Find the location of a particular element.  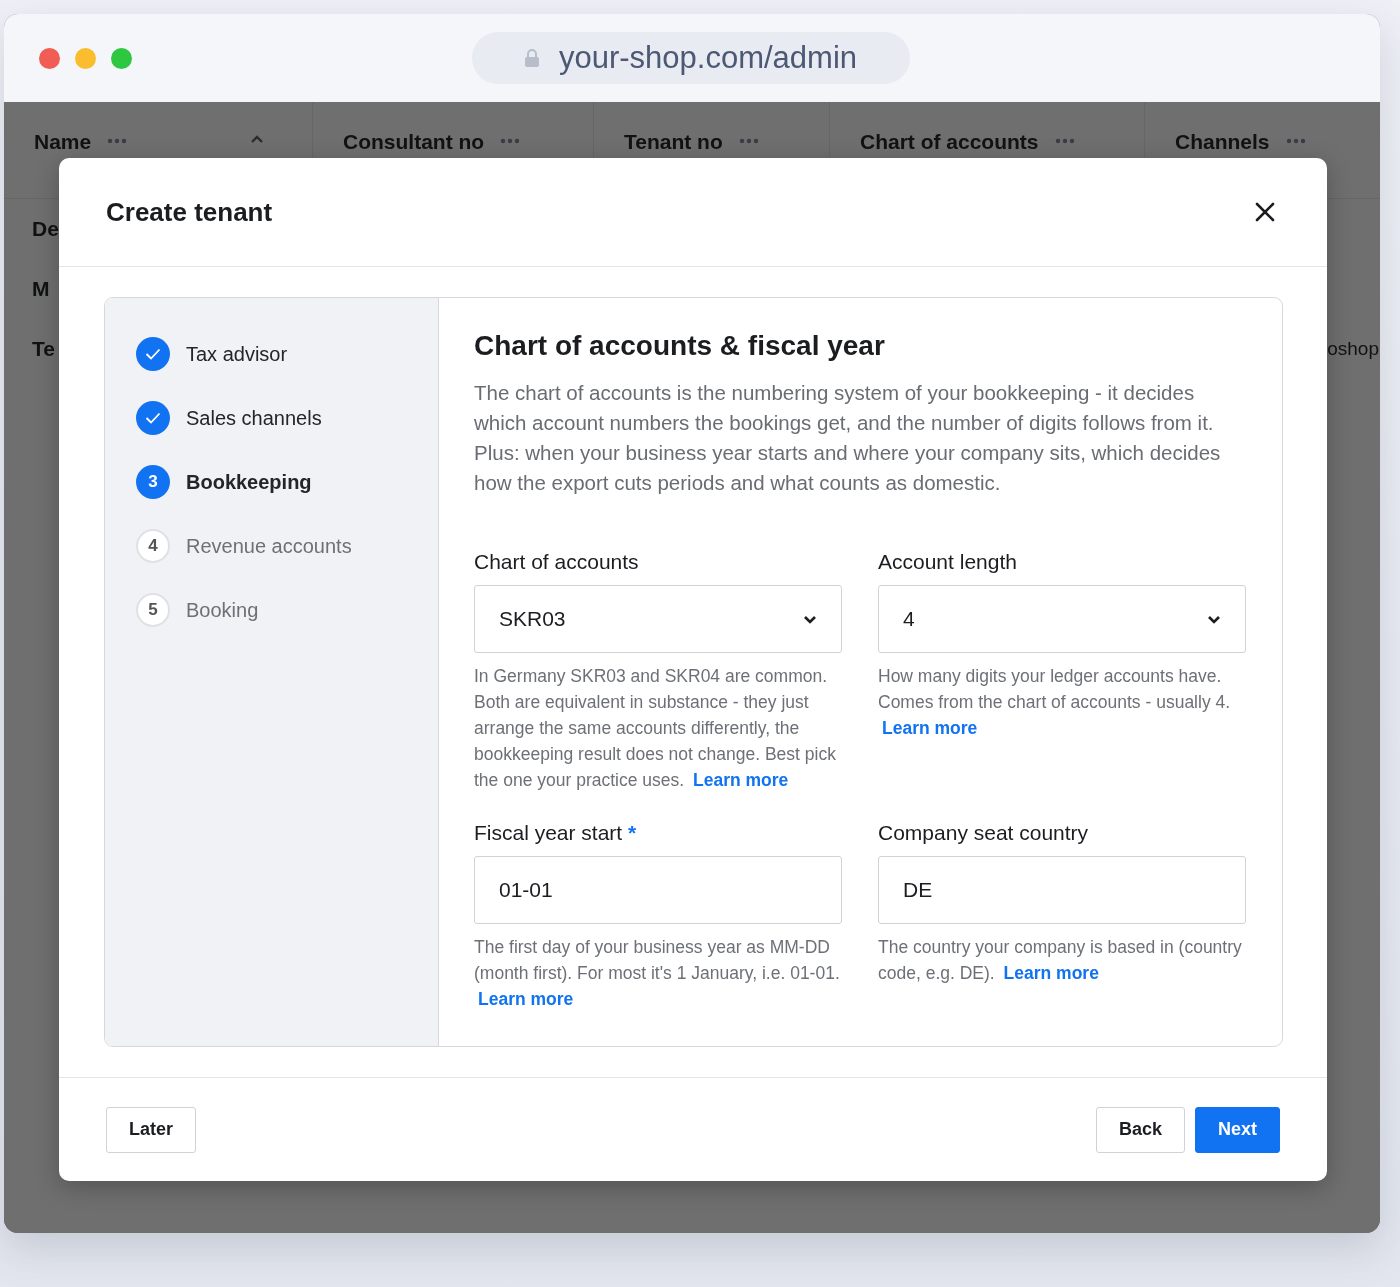

step-number: 5 is located at coordinates (153, 610).